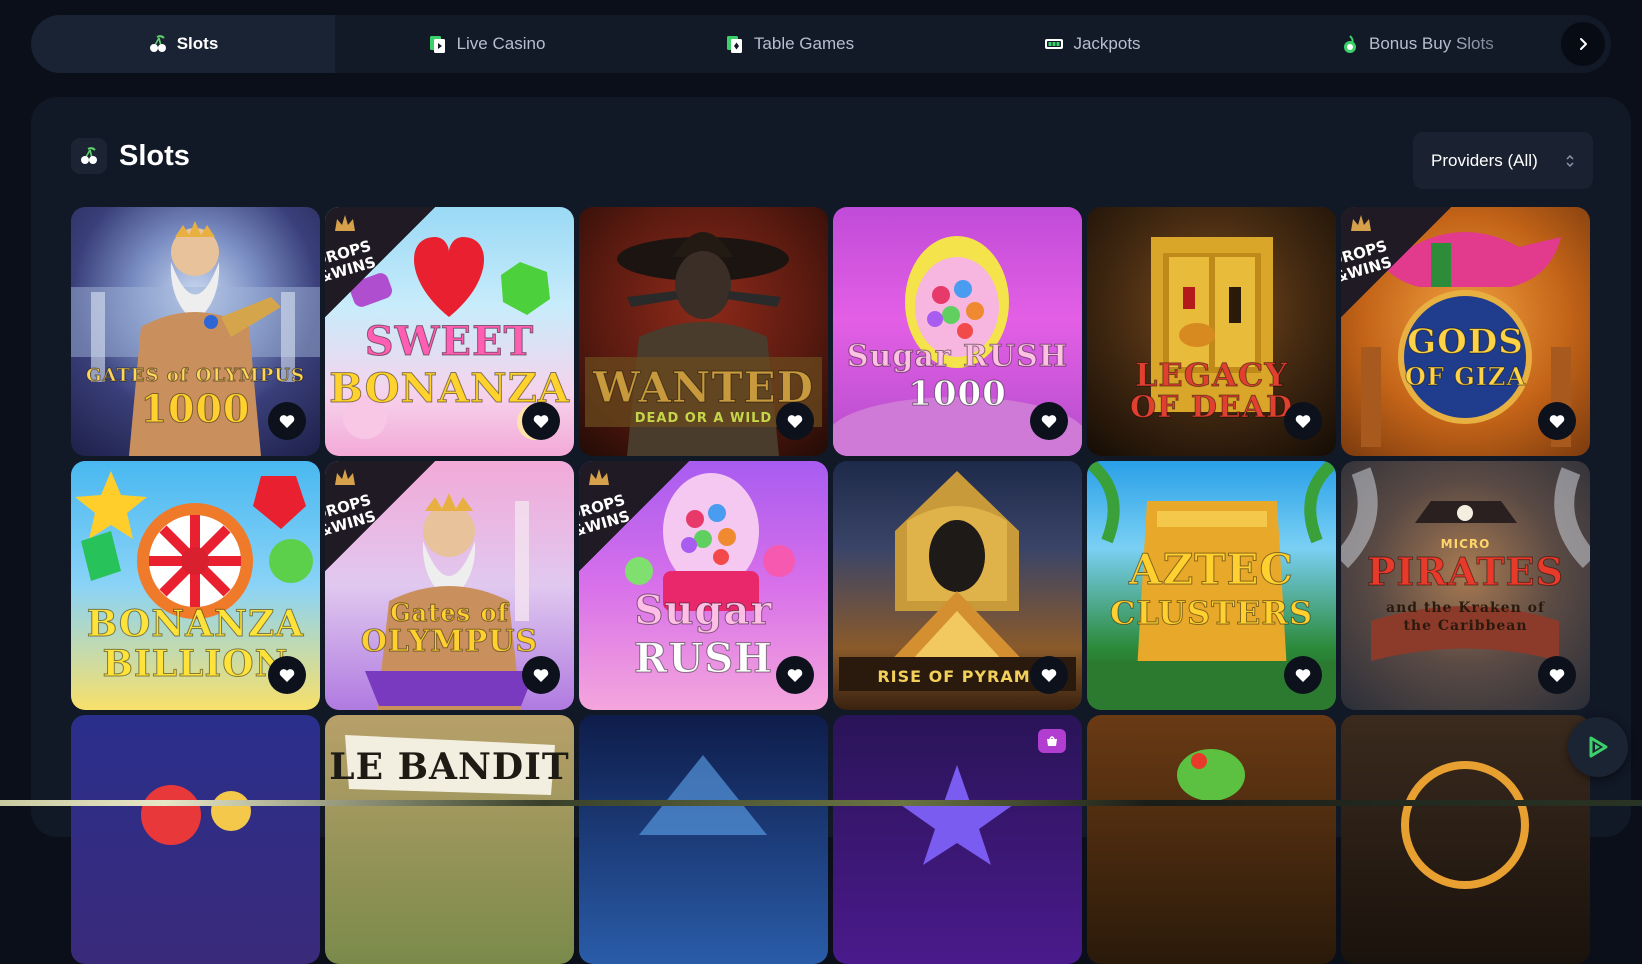 Image resolution: width=1642 pixels, height=964 pixels. I want to click on game-title: SWEET, so click(449, 341).